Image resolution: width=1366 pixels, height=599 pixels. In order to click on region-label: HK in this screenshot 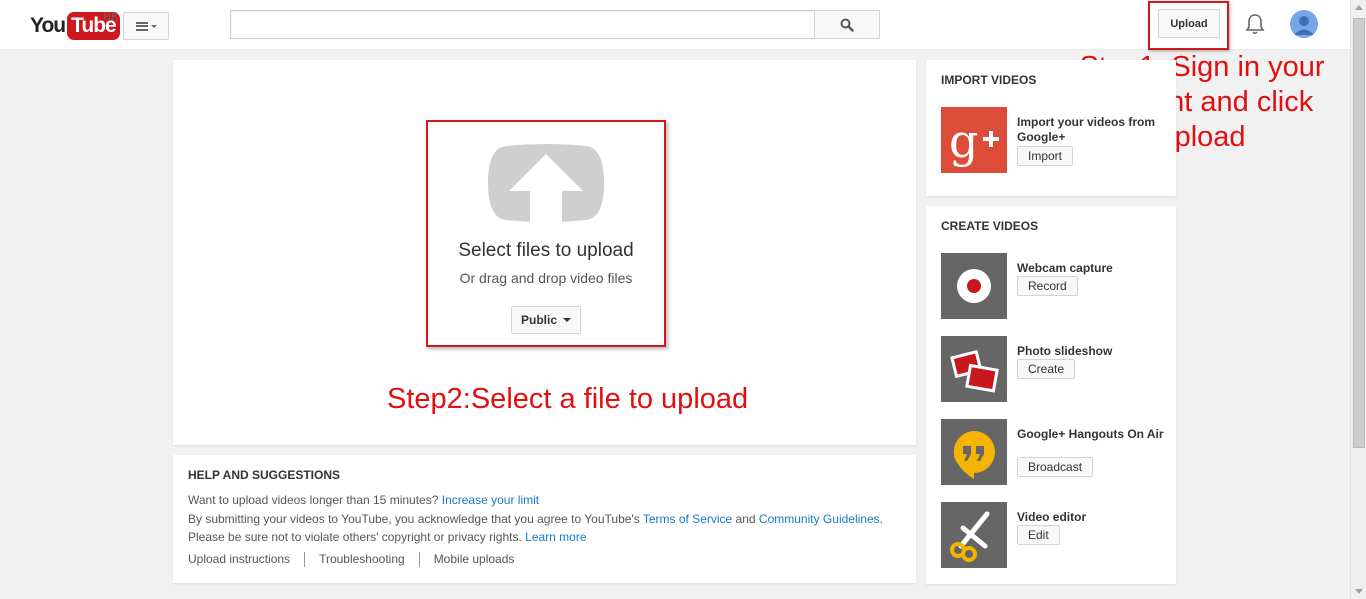, I will do `click(111, 17)`.